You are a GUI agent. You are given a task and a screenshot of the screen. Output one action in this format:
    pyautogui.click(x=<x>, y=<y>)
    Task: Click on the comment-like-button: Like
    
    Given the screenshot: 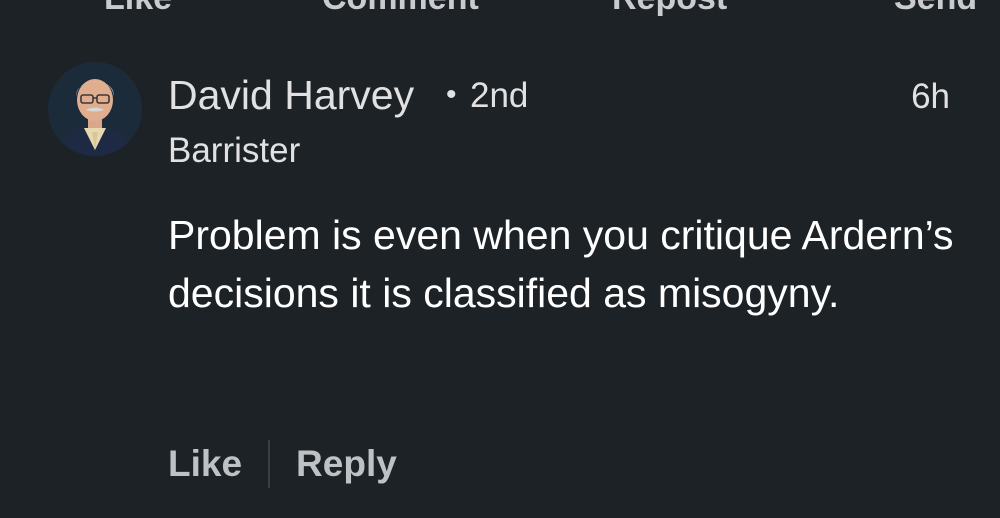 What is the action you would take?
    pyautogui.click(x=205, y=464)
    